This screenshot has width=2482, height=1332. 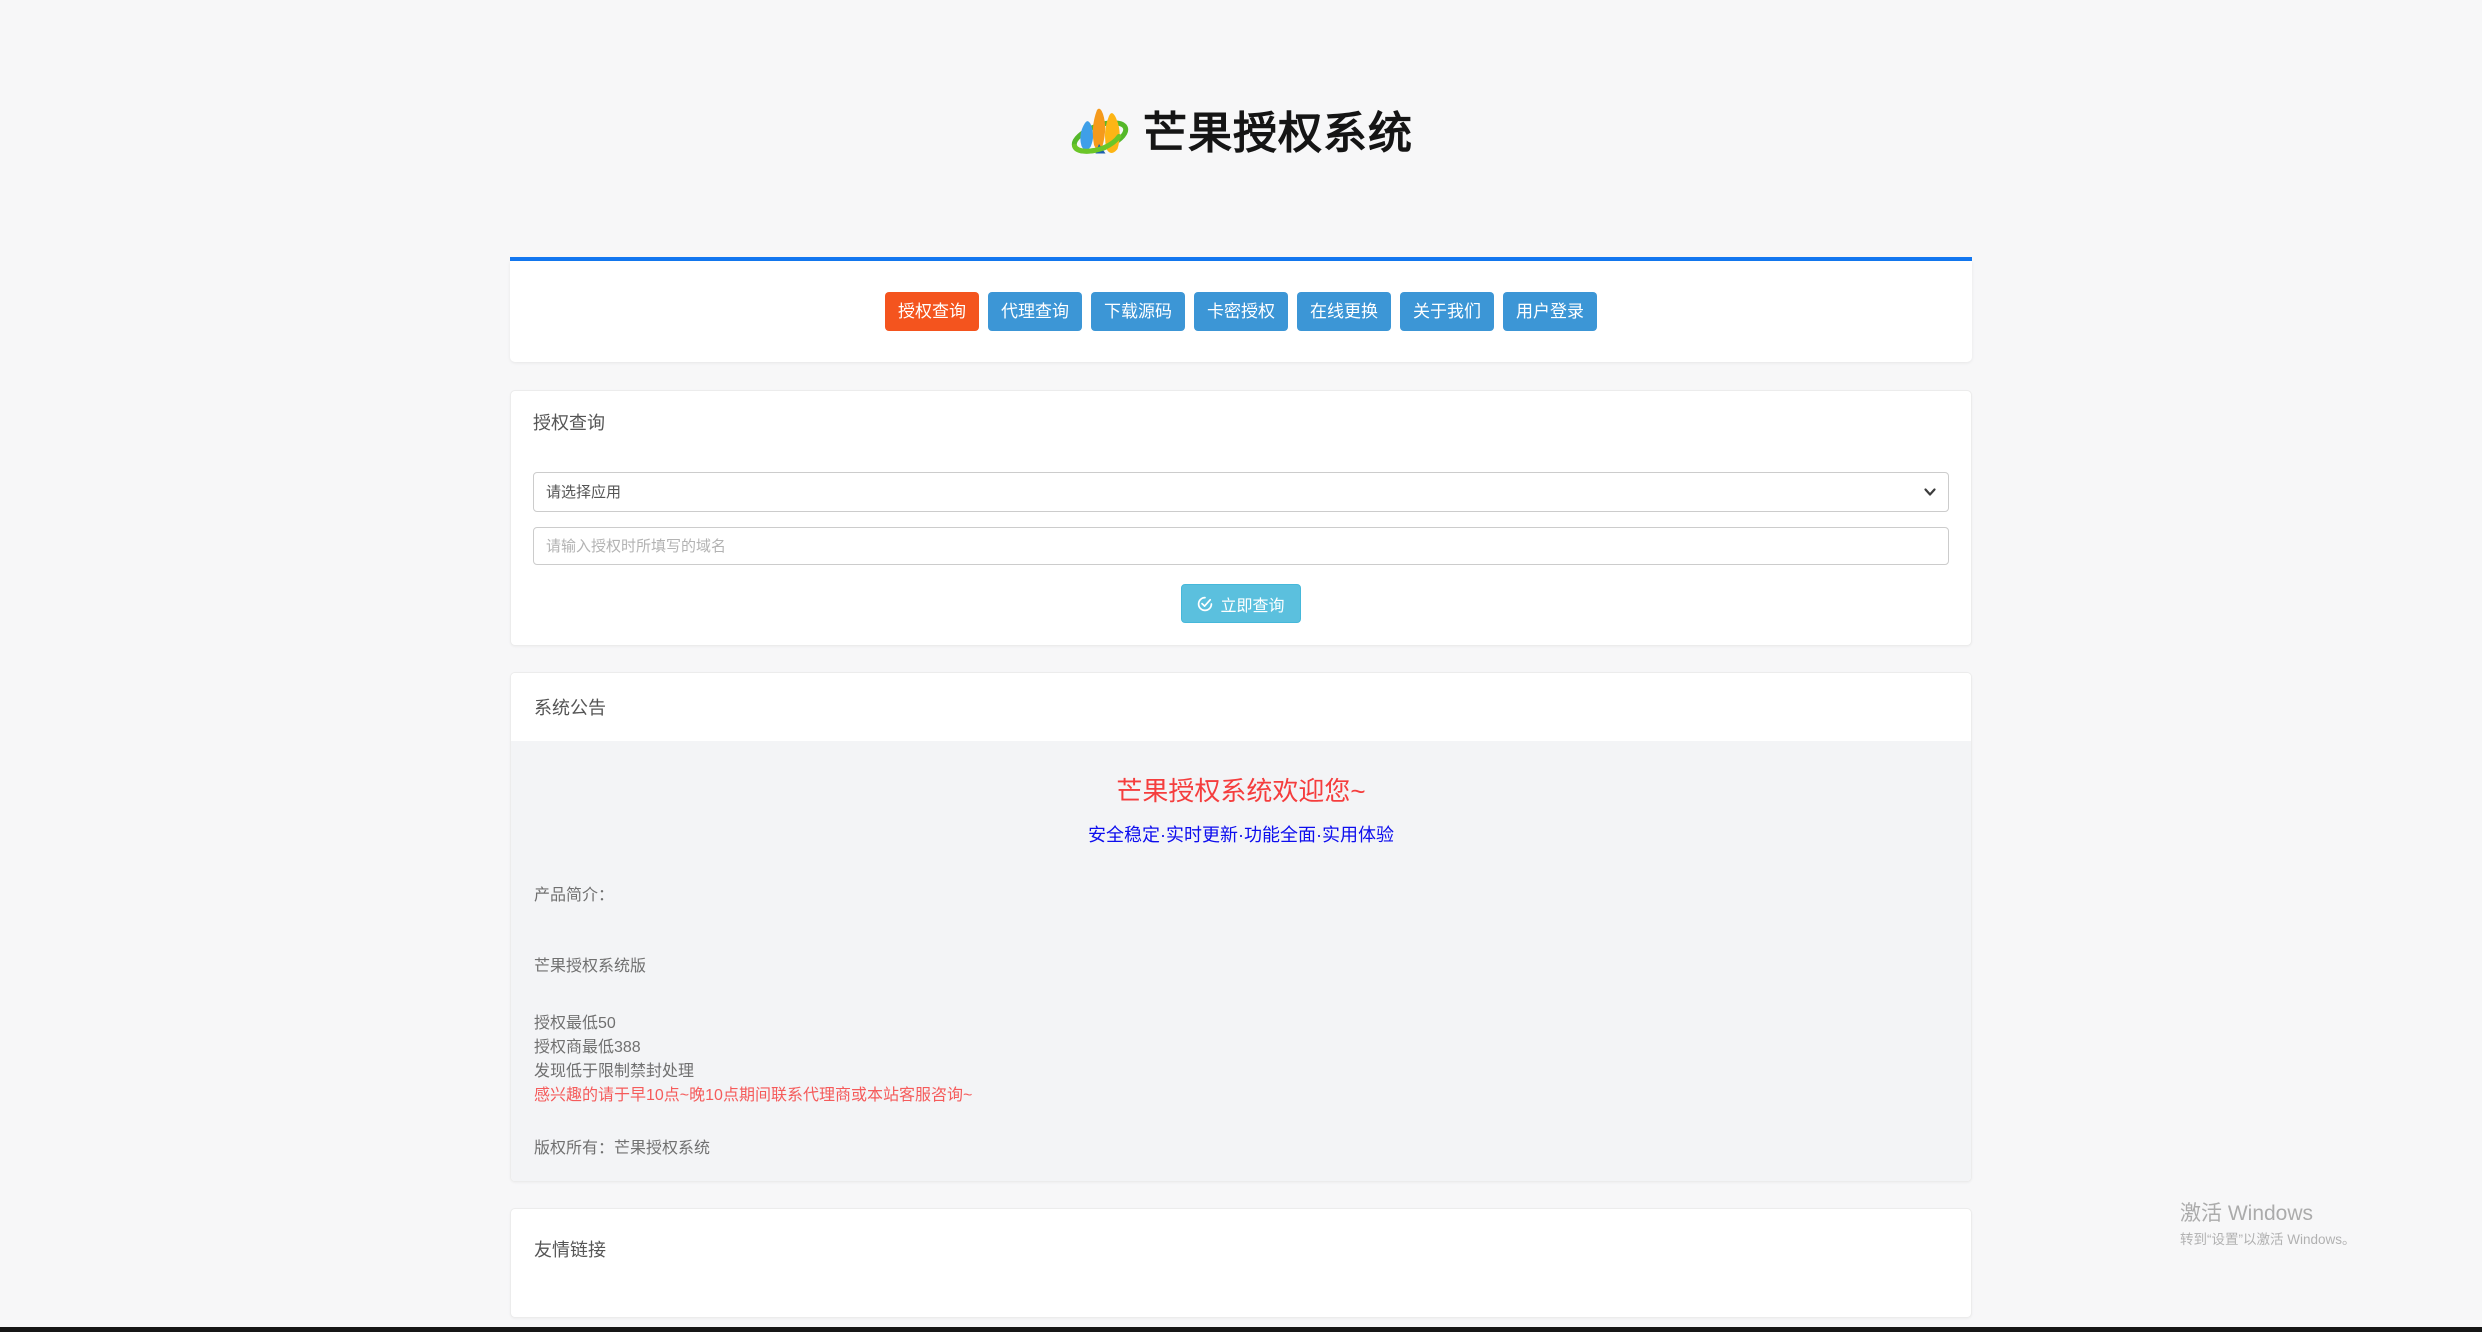 I want to click on nav-item-user-login: 用户登录, so click(x=1550, y=311).